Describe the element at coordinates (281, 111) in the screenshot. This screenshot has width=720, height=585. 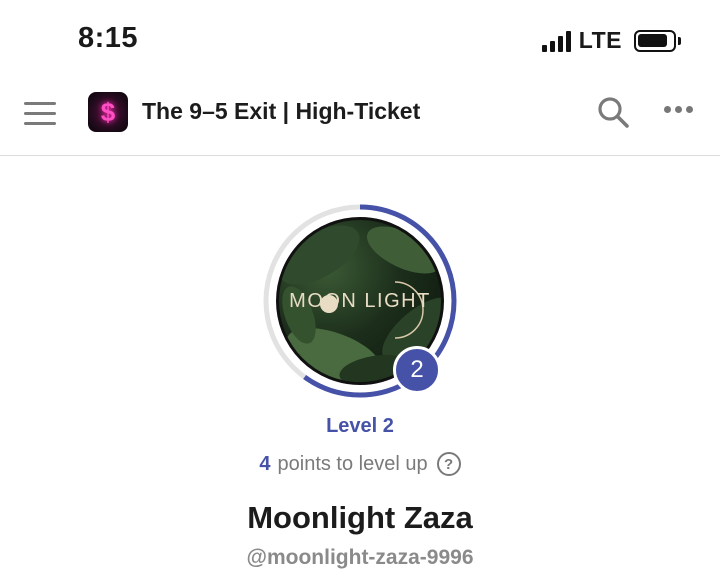
I see `group-title: The 9–5 Exit | High-Ticket` at that location.